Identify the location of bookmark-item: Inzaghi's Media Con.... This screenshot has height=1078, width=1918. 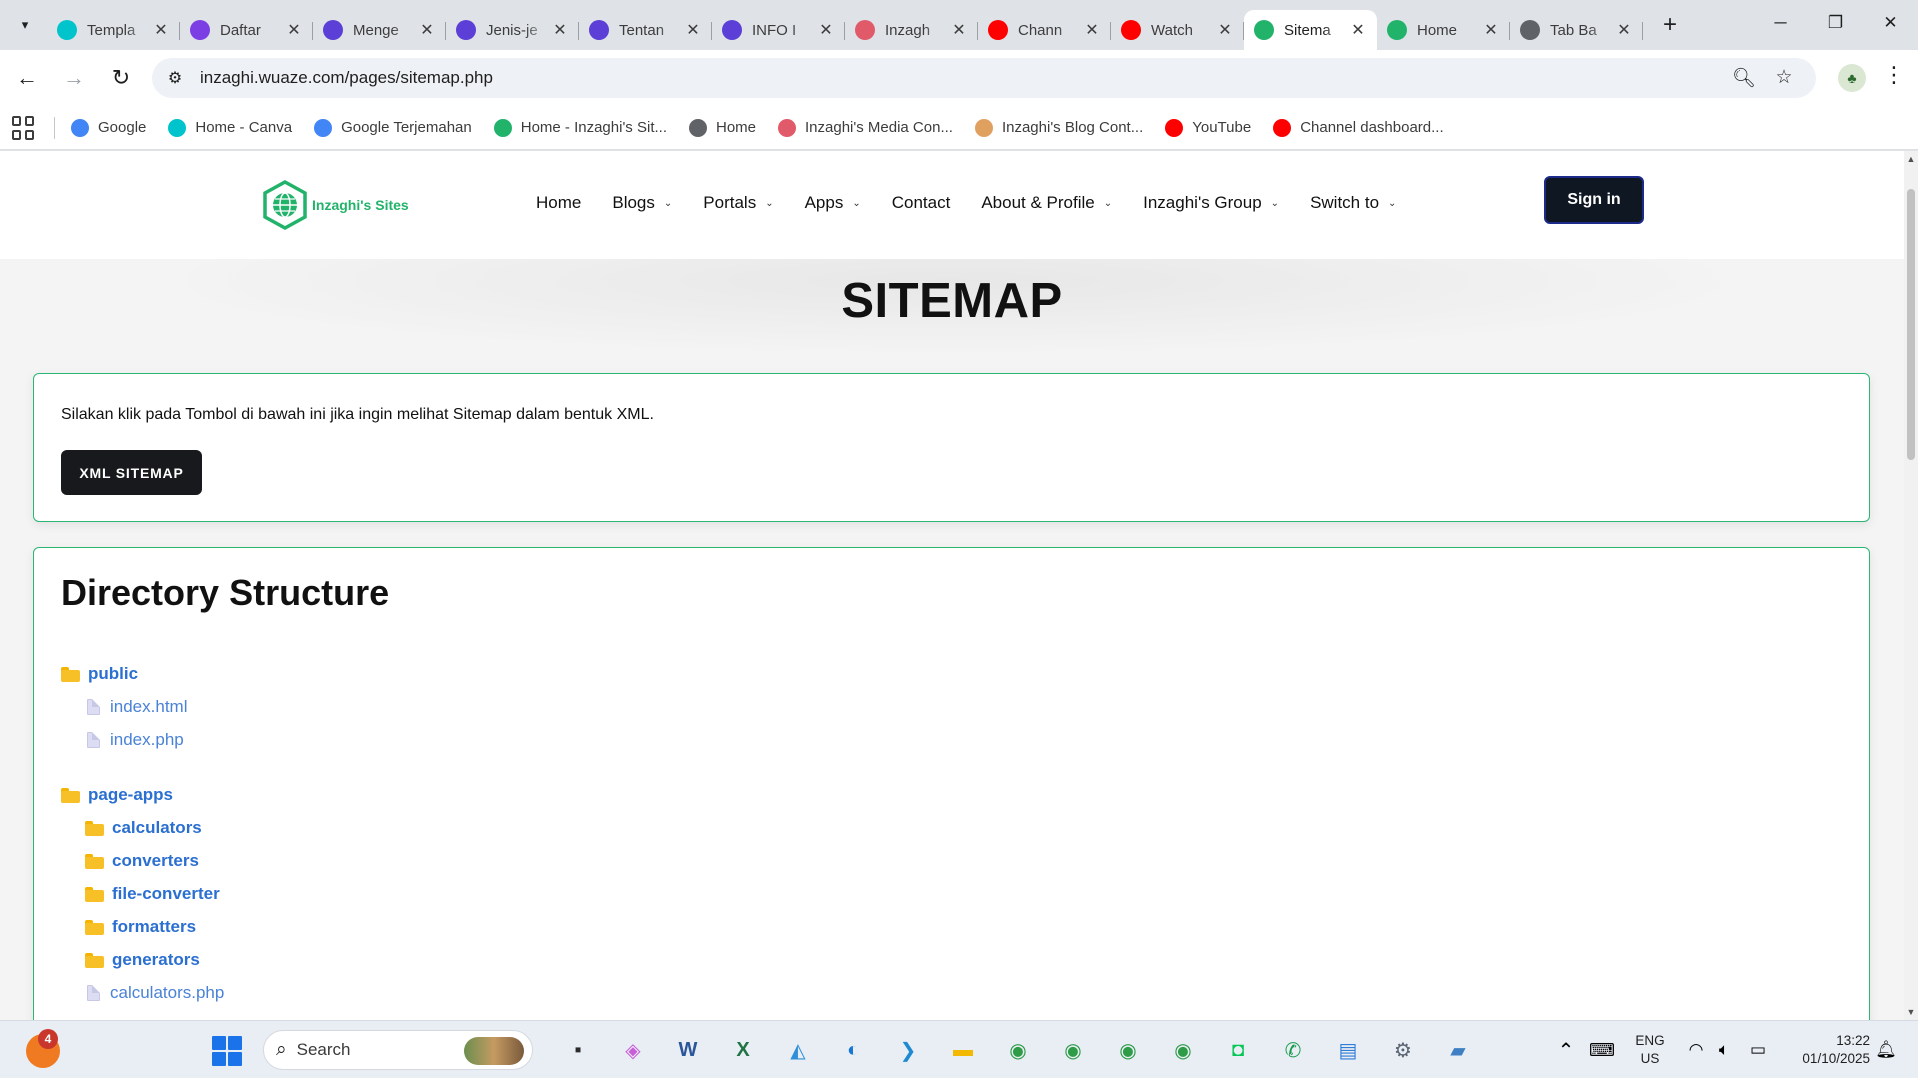
(865, 127).